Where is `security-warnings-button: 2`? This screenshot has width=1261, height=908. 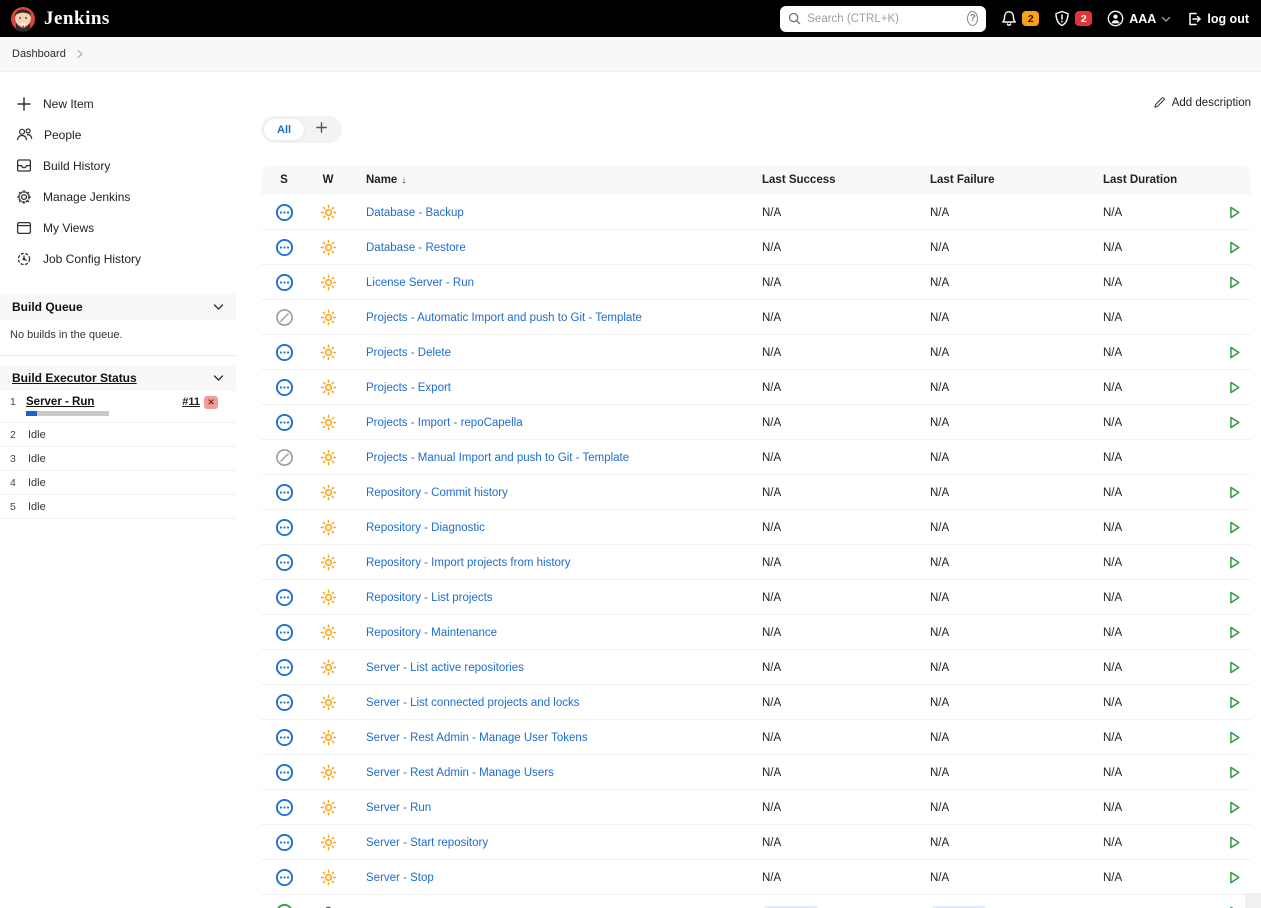
security-warnings-button: 2 is located at coordinates (1073, 18).